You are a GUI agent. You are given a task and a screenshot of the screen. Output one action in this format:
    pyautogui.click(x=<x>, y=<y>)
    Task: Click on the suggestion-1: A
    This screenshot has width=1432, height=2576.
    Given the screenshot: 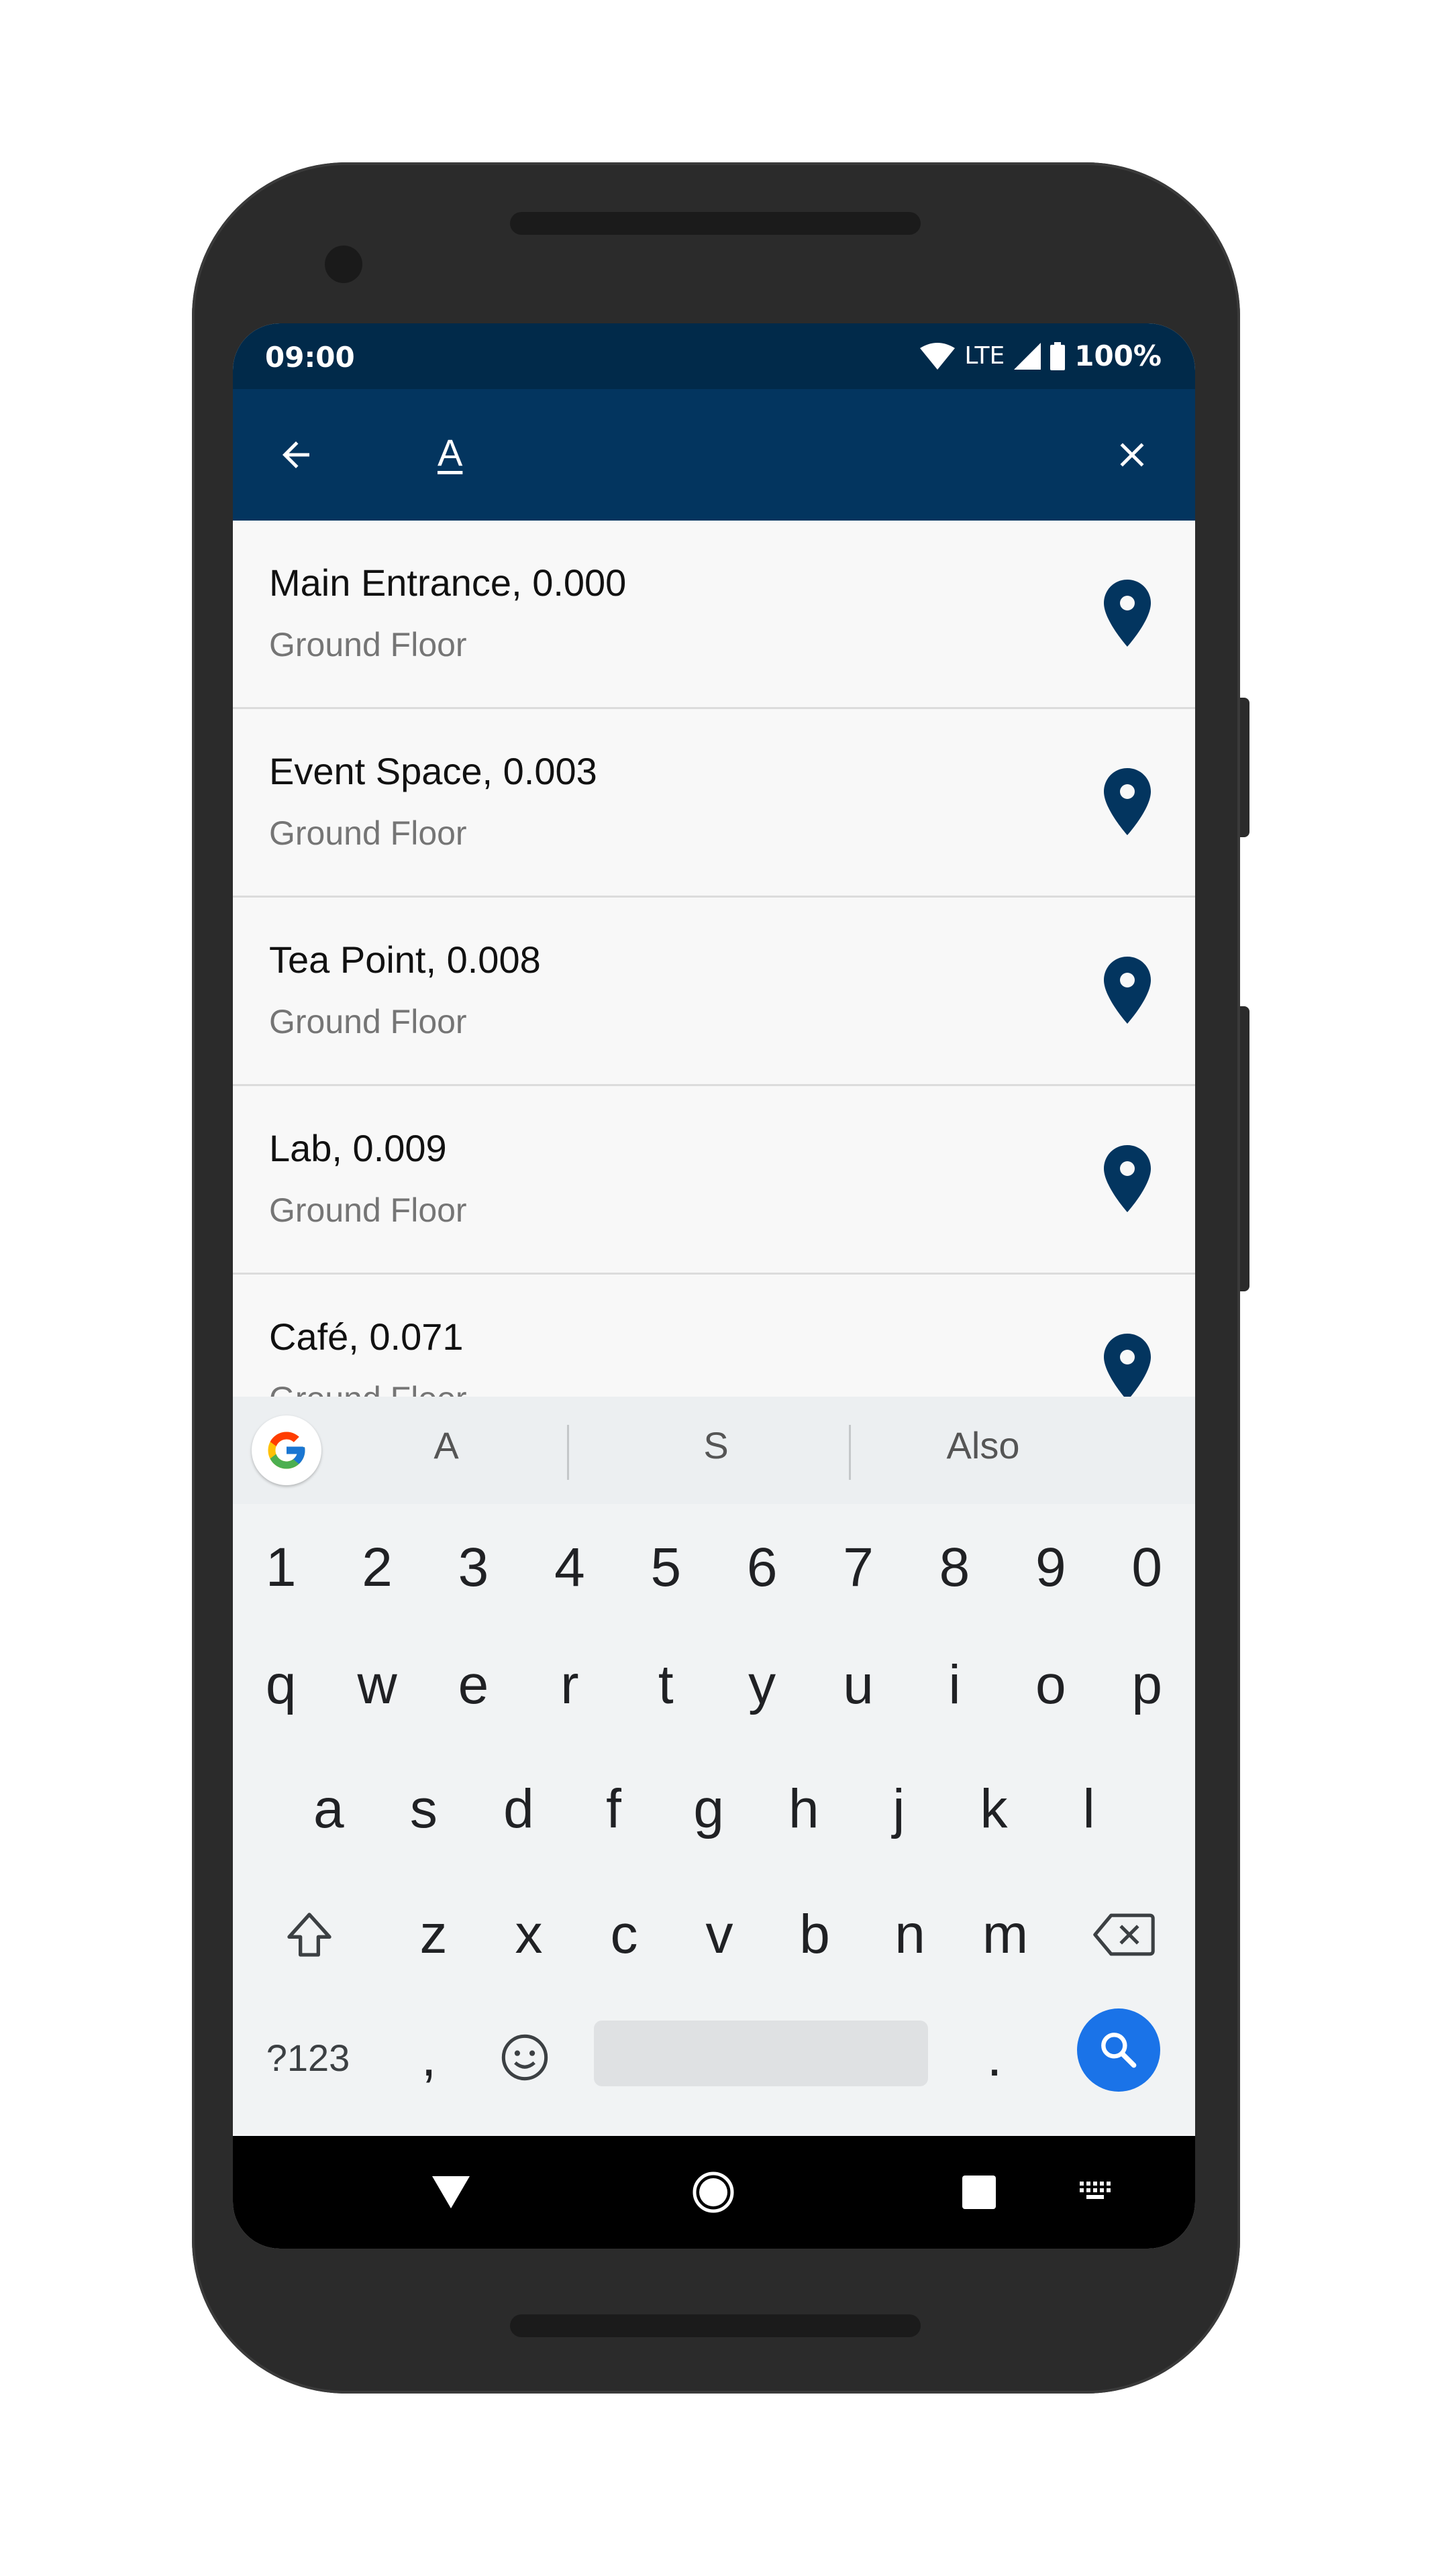 What is the action you would take?
    pyautogui.click(x=446, y=1445)
    